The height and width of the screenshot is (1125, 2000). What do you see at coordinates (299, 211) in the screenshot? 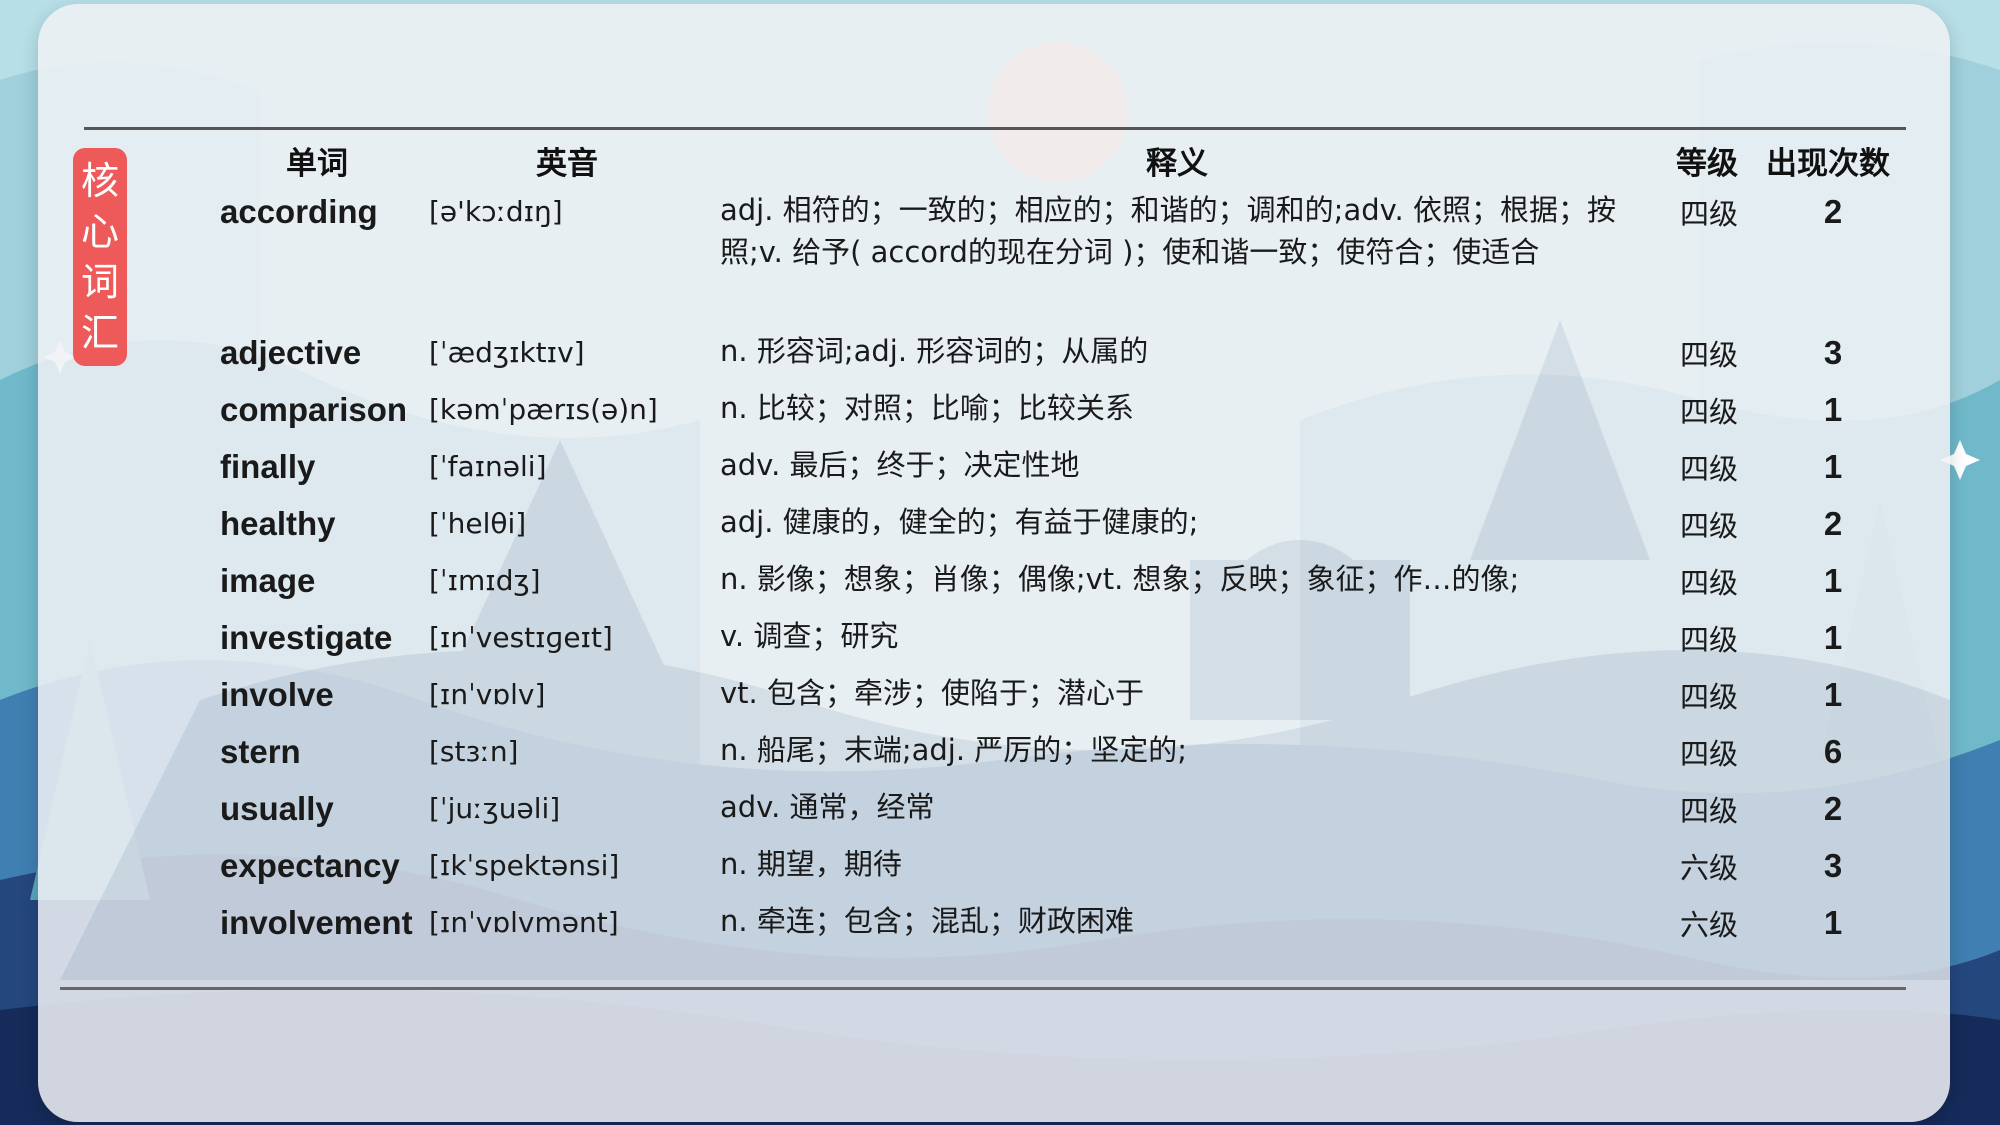
I see `word-cell: according` at bounding box center [299, 211].